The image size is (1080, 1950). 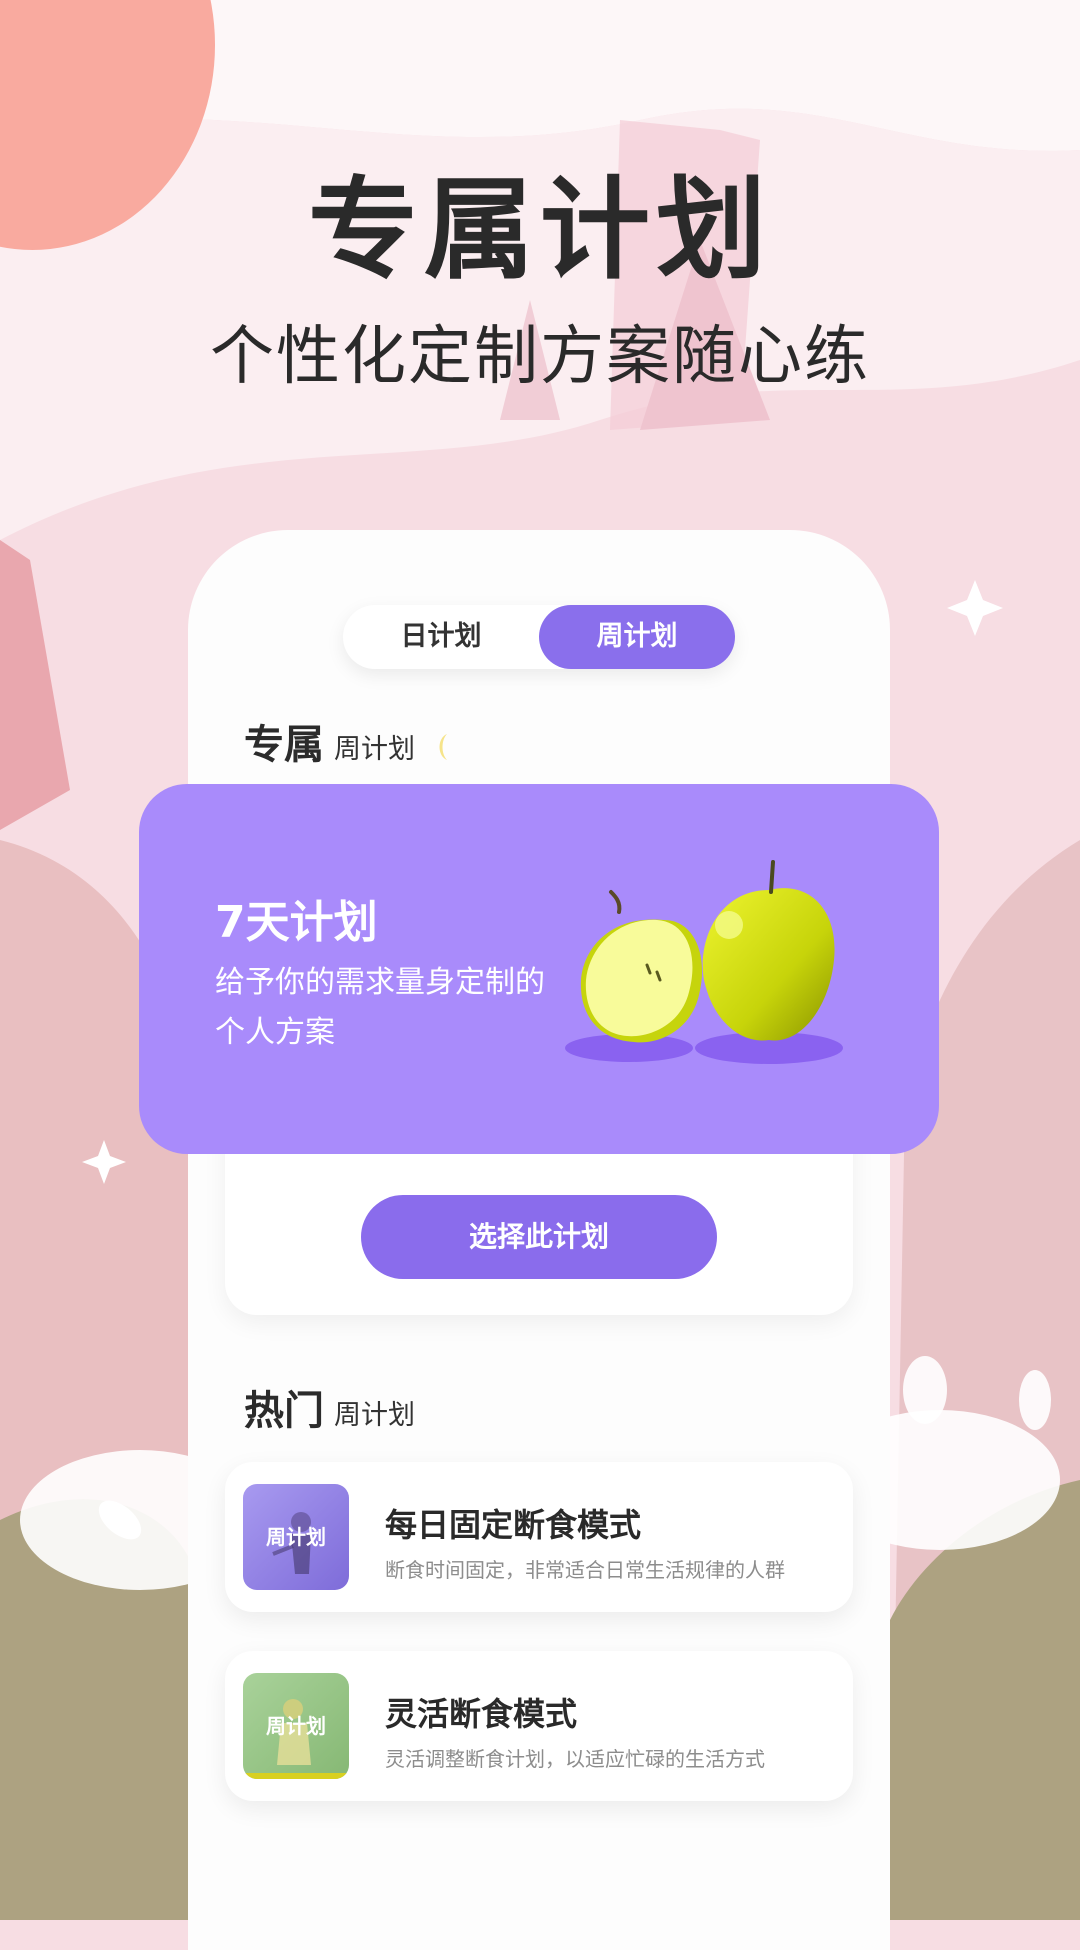 What do you see at coordinates (374, 749) in the screenshot?
I see `exclusive-subheading: 周计划` at bounding box center [374, 749].